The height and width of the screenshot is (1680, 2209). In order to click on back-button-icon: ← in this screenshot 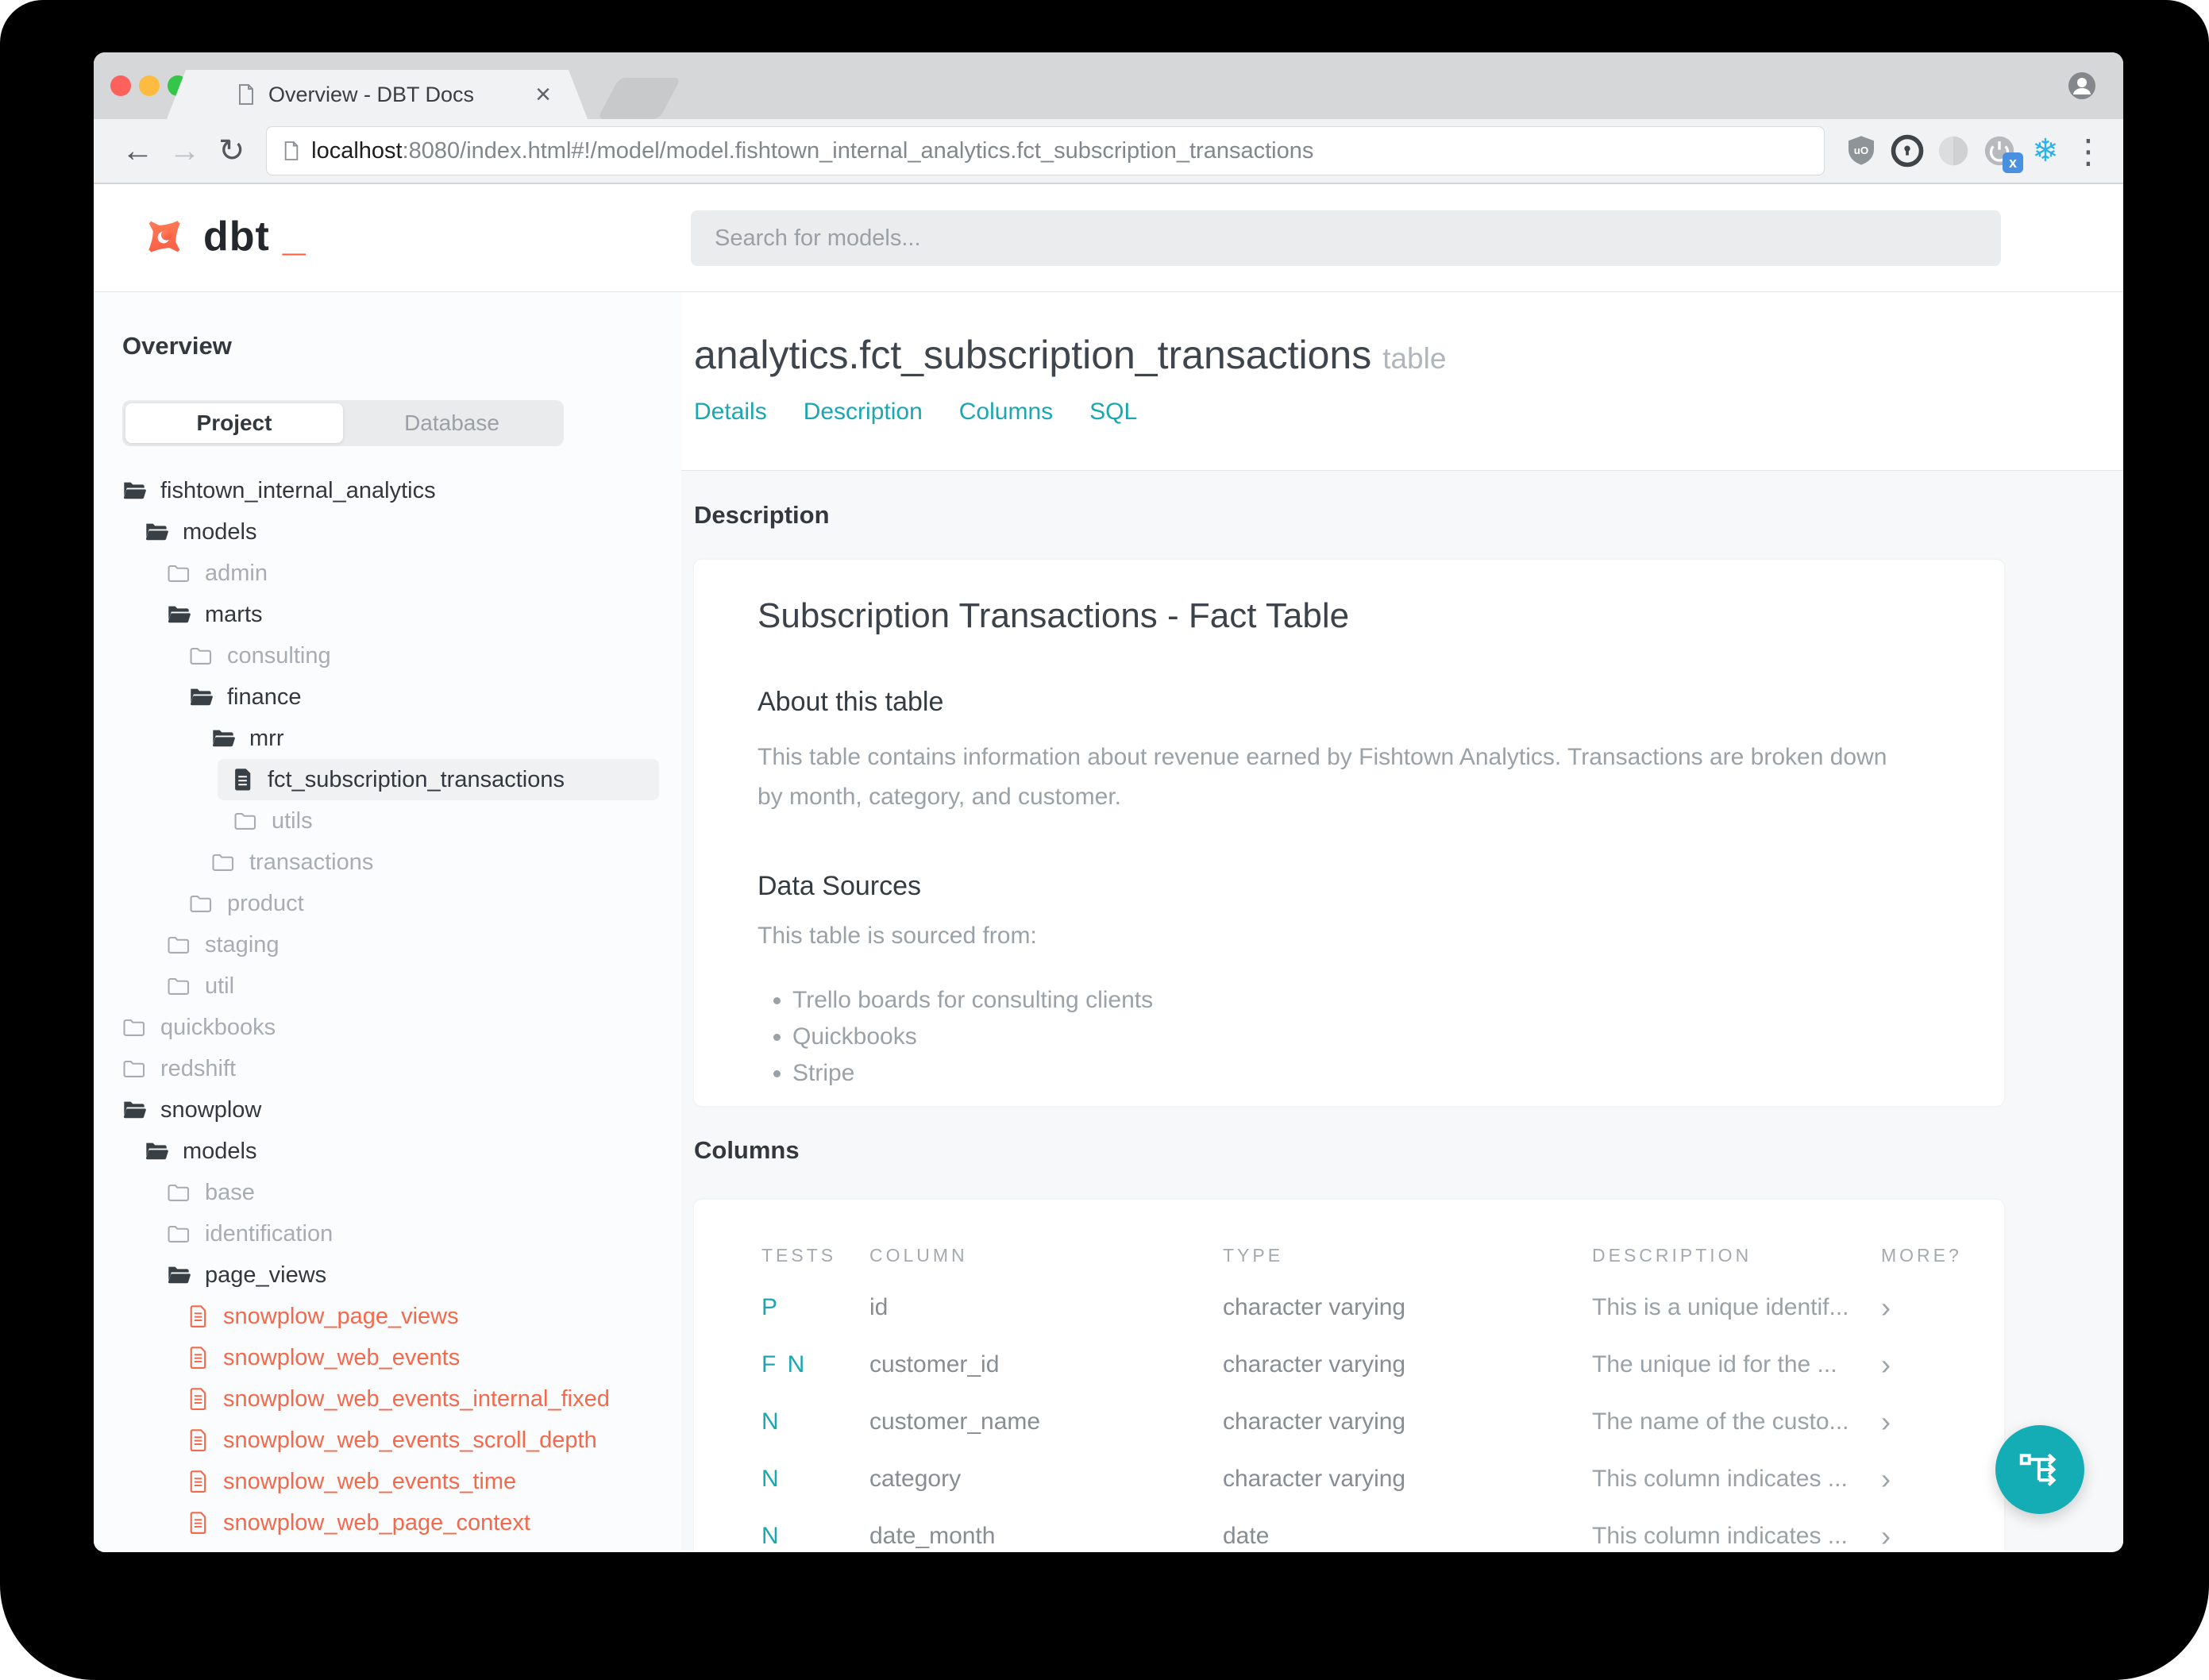, I will do `click(138, 151)`.